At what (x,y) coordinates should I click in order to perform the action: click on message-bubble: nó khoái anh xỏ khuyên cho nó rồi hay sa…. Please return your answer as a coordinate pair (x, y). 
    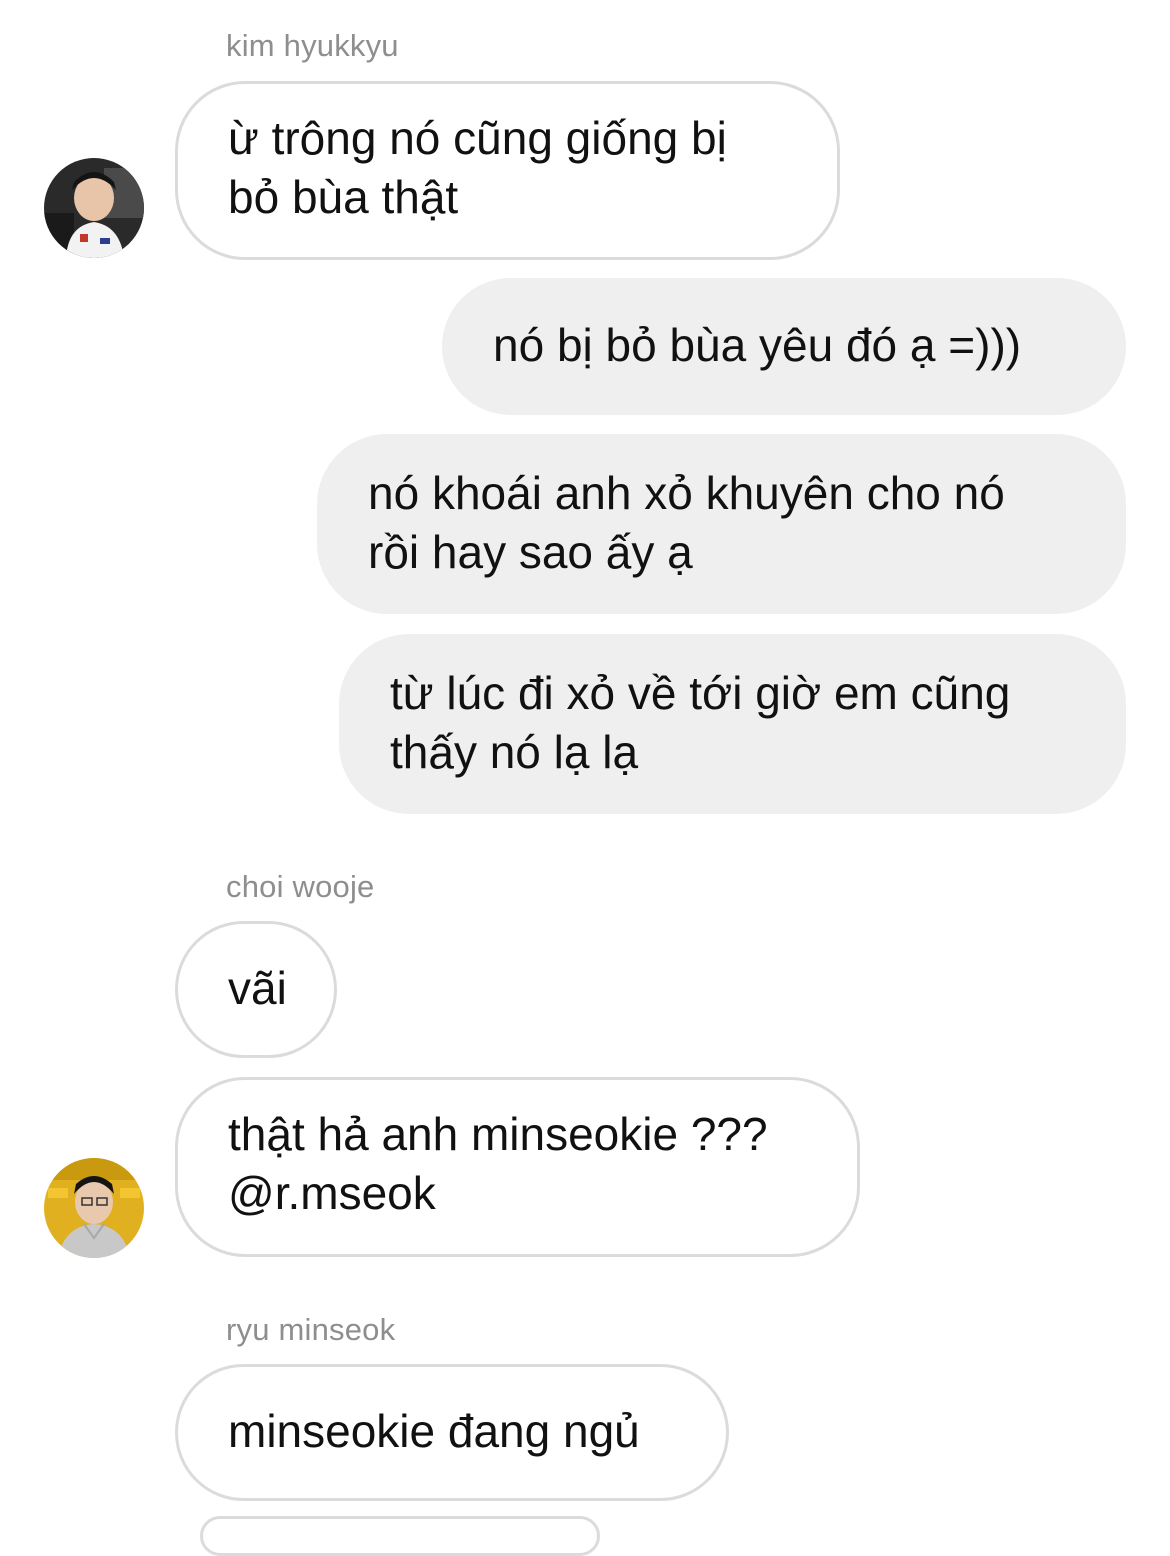
    Looking at the image, I should click on (721, 524).